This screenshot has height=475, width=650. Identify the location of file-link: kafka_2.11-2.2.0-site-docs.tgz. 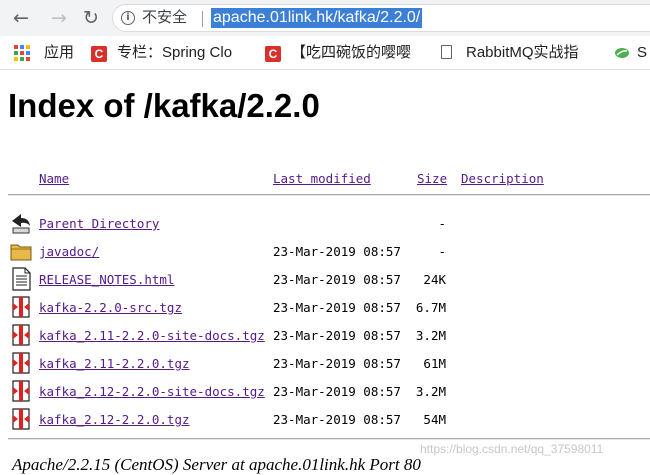
(152, 335).